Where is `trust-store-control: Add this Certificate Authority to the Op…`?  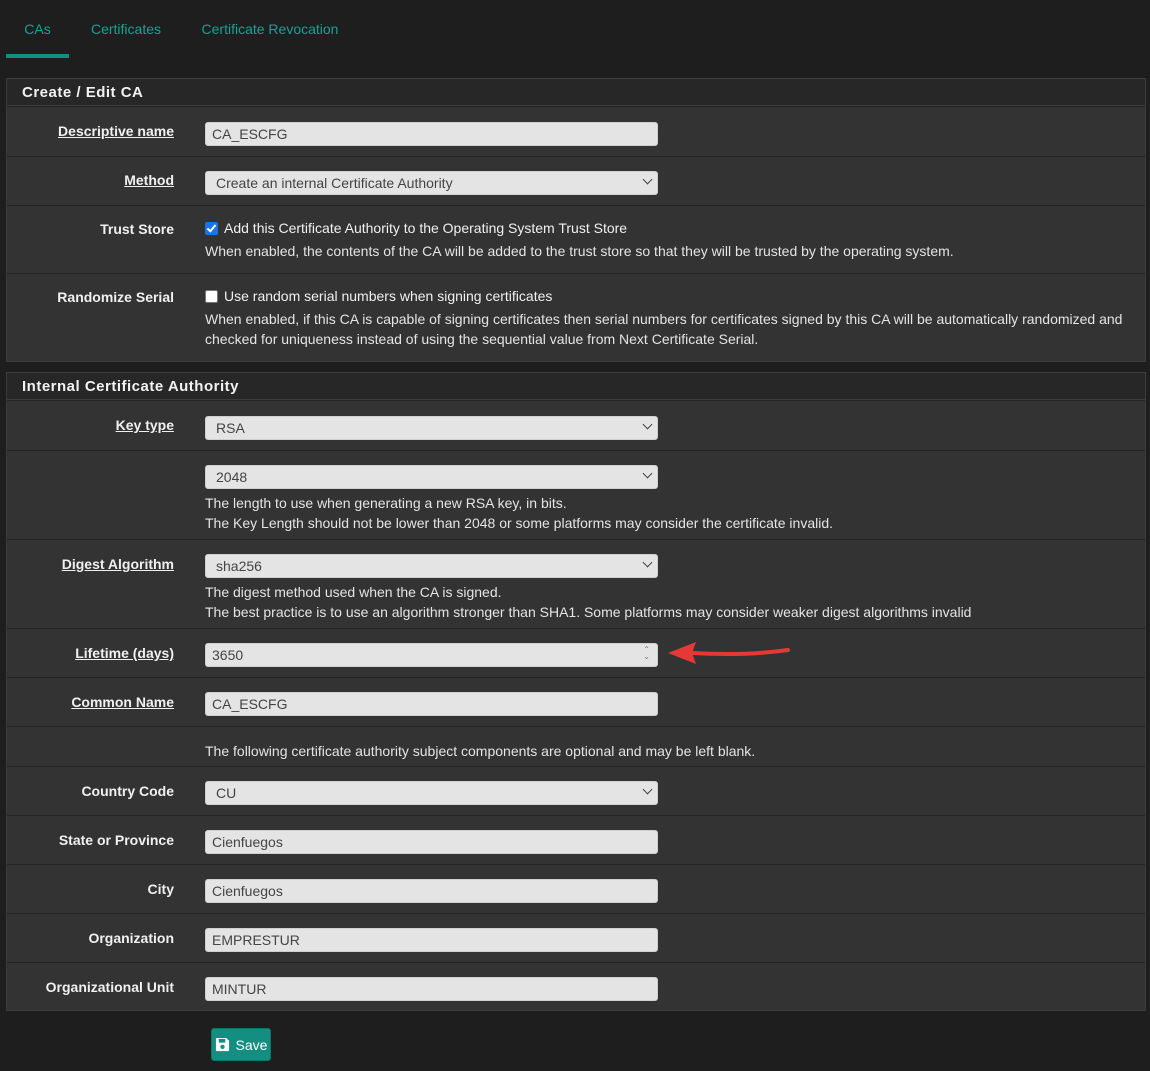
trust-store-control: Add this Certificate Authority to the Op… is located at coordinates (579, 240).